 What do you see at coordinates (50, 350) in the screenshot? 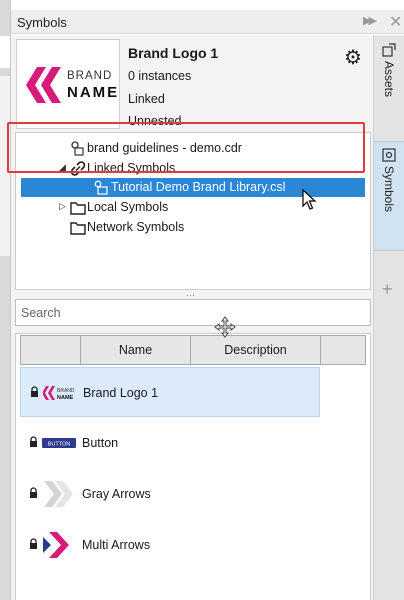
I see `column-header-icon` at bounding box center [50, 350].